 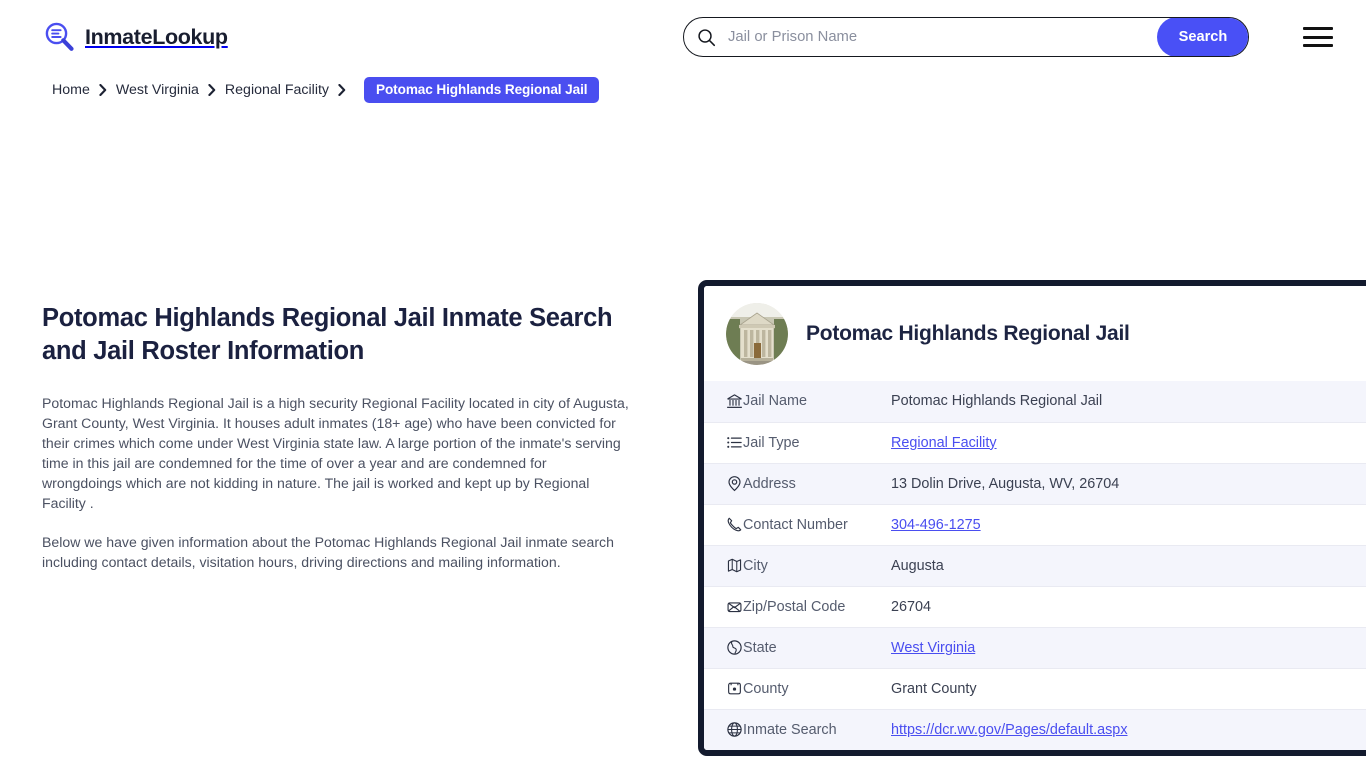 I want to click on bank-institution-icon, so click(x=723, y=401).